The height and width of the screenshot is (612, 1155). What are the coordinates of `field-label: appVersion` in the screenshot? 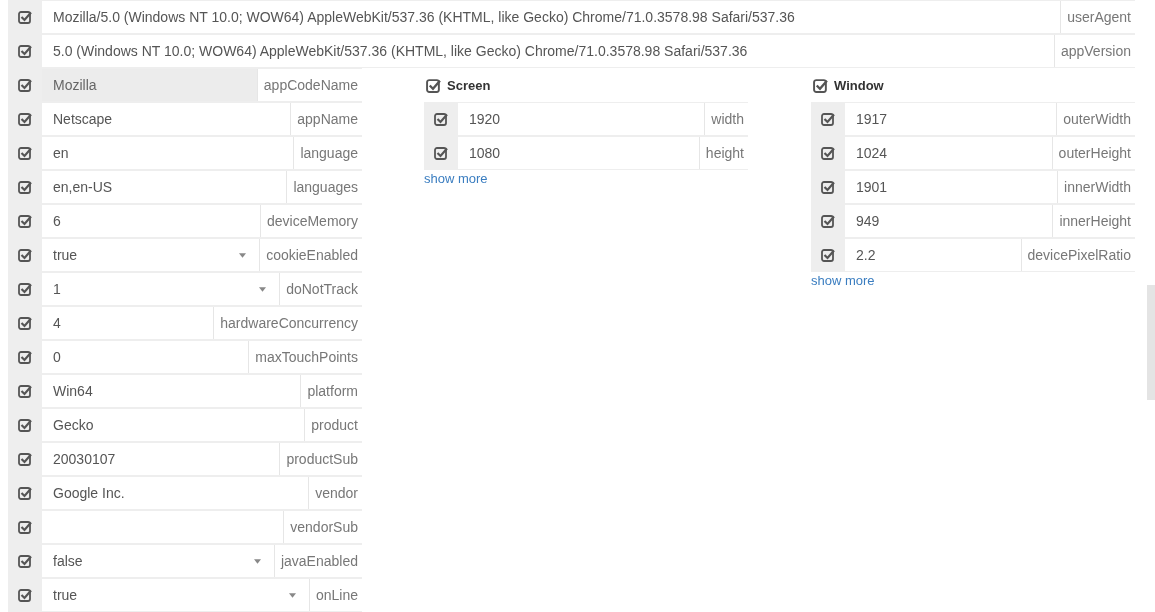 It's located at (1094, 51).